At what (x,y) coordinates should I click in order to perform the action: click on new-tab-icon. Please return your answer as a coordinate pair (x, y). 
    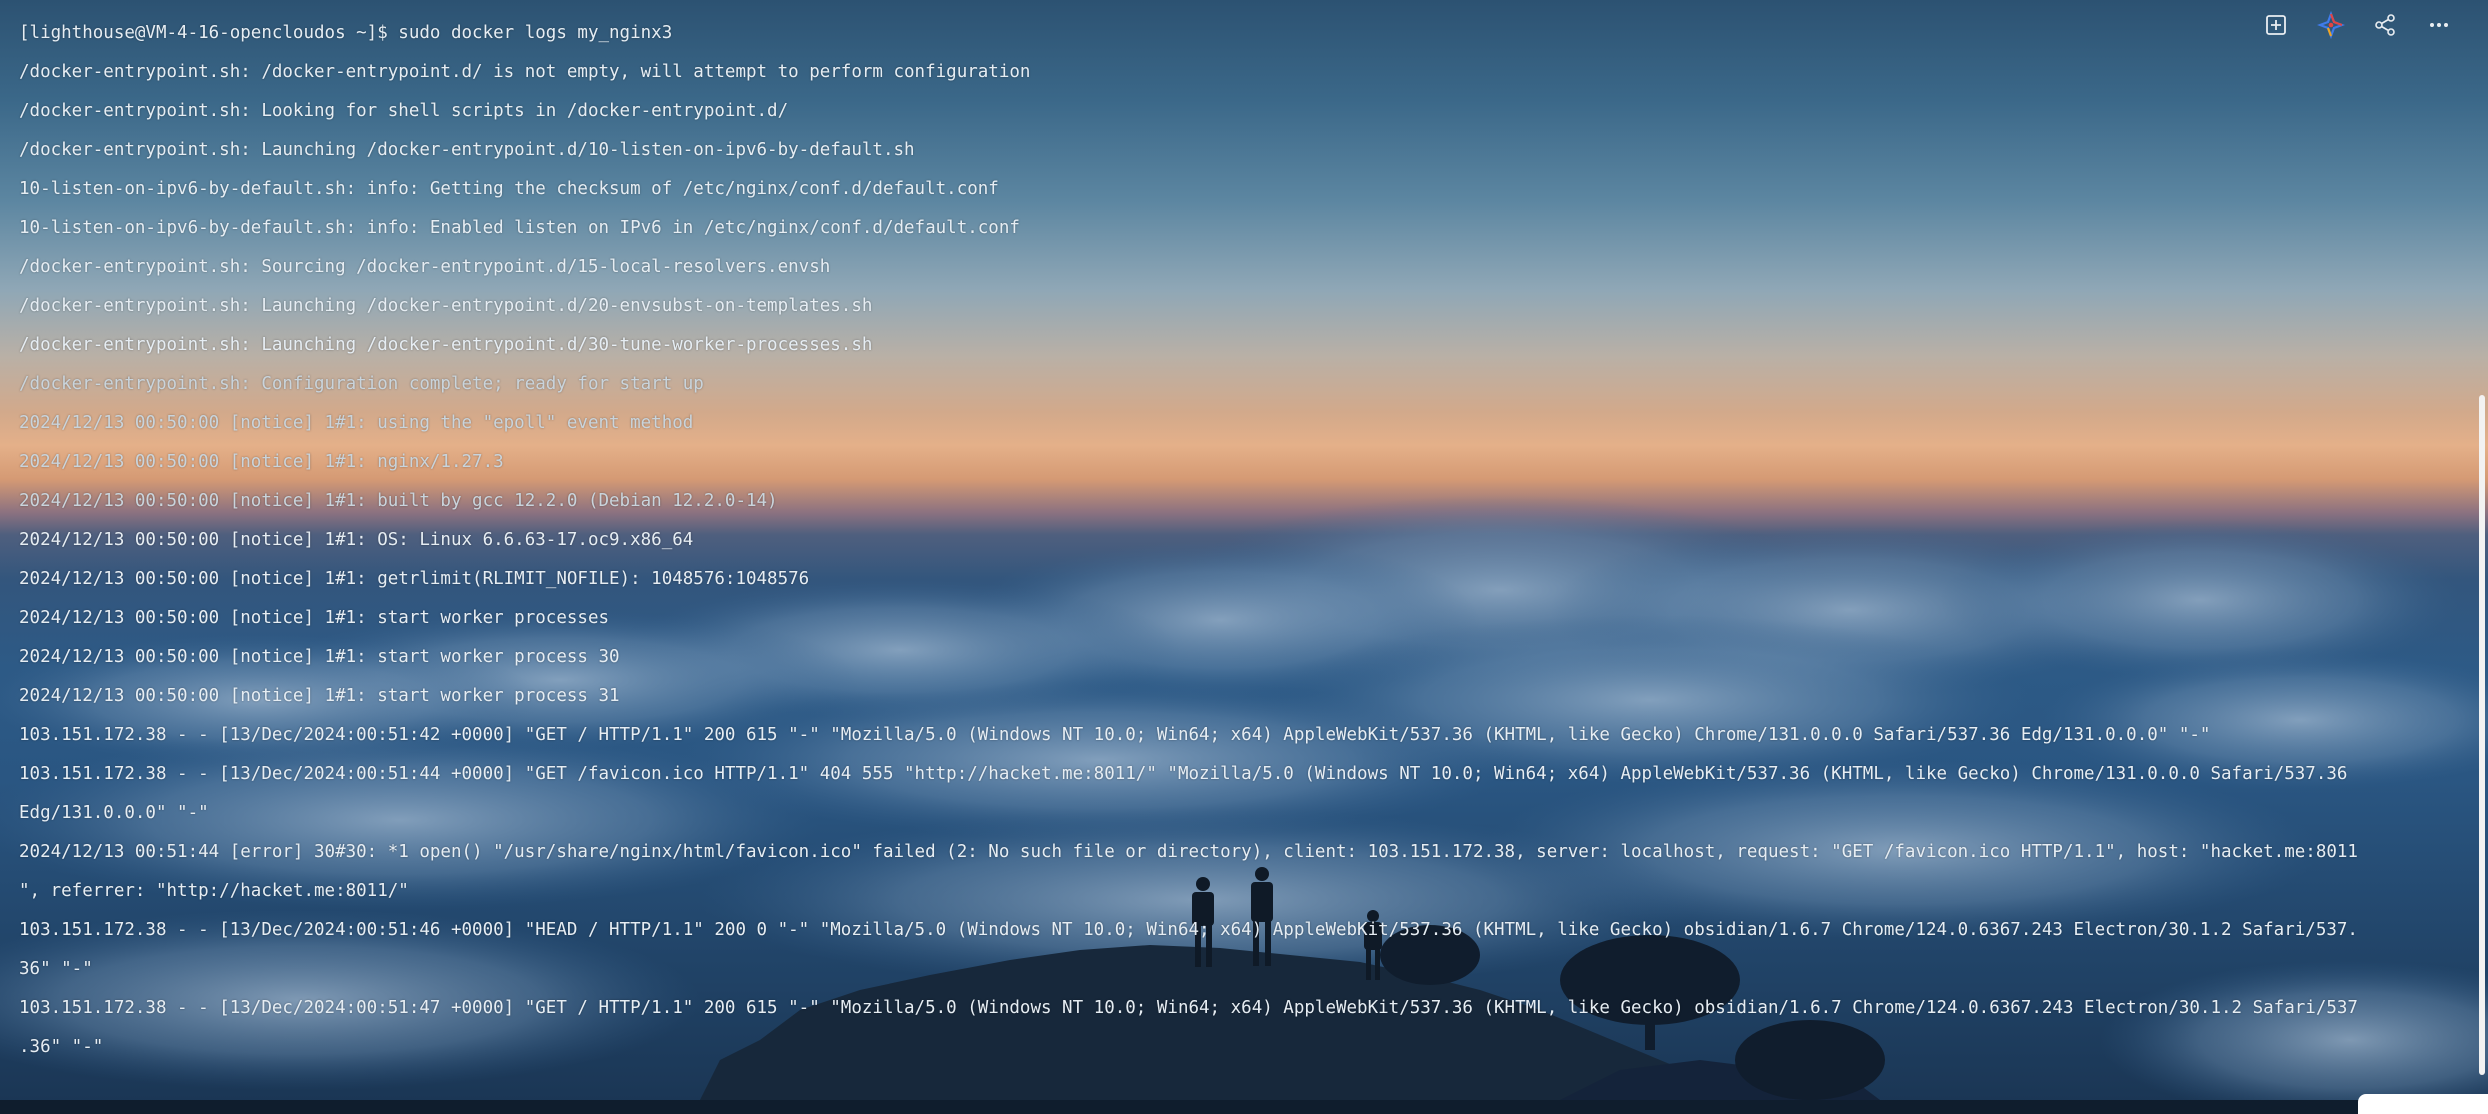
    Looking at the image, I should click on (2276, 25).